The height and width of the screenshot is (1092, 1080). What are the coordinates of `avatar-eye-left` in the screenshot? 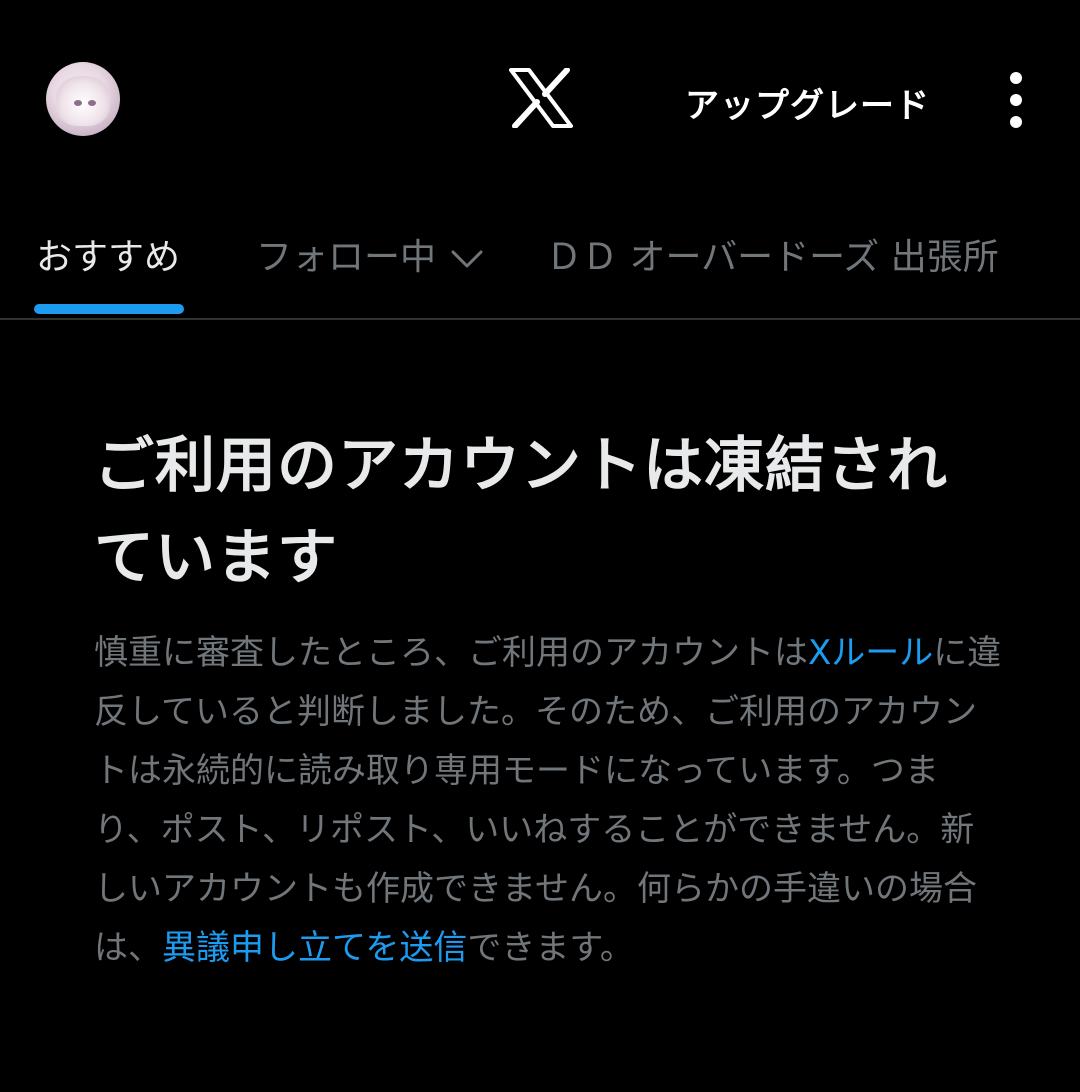 It's located at (78, 103).